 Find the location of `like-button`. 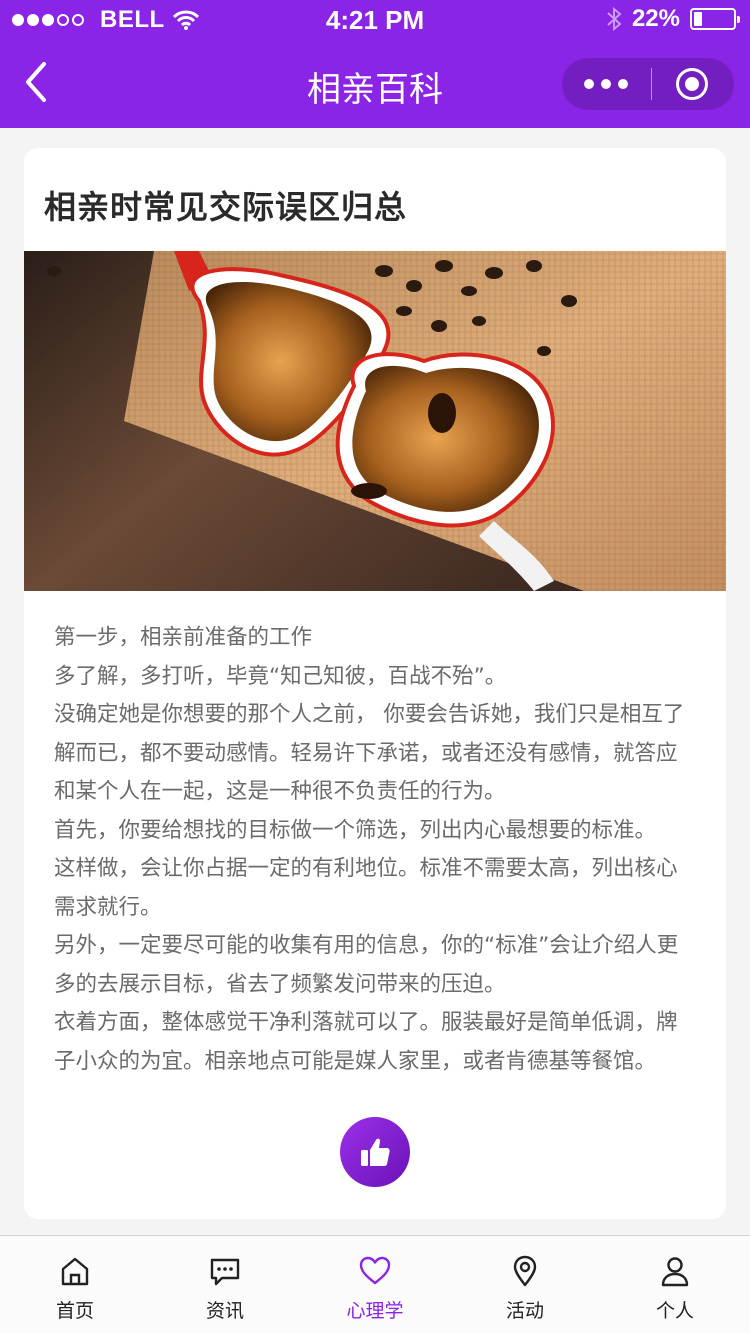

like-button is located at coordinates (375, 1152).